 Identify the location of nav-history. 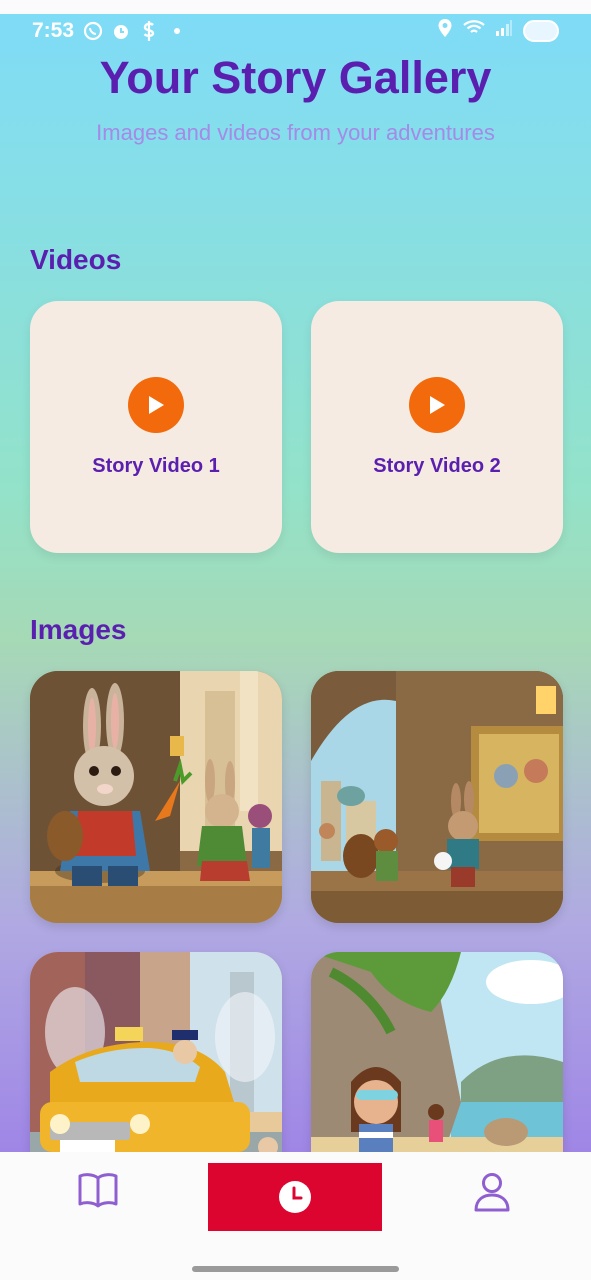
(295, 1197).